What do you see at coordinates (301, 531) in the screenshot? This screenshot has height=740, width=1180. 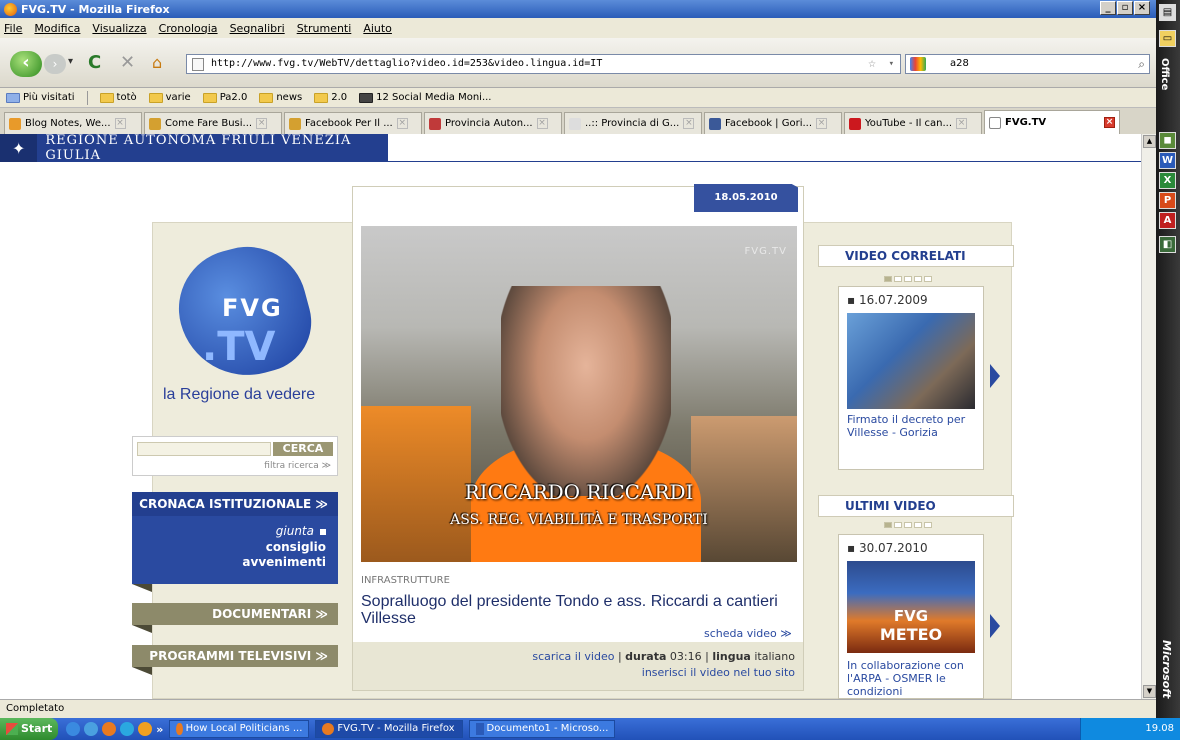 I see `menu-giunta: giunta` at bounding box center [301, 531].